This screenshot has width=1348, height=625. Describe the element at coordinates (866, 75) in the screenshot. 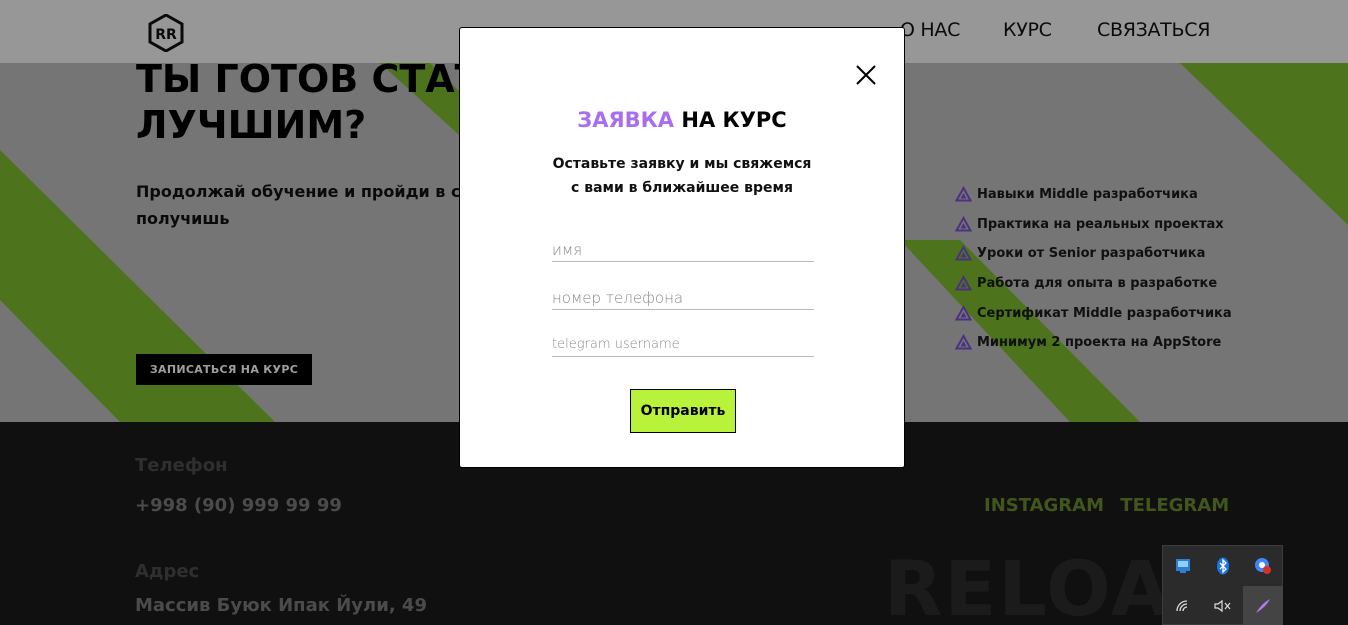

I see `close-icon` at that location.